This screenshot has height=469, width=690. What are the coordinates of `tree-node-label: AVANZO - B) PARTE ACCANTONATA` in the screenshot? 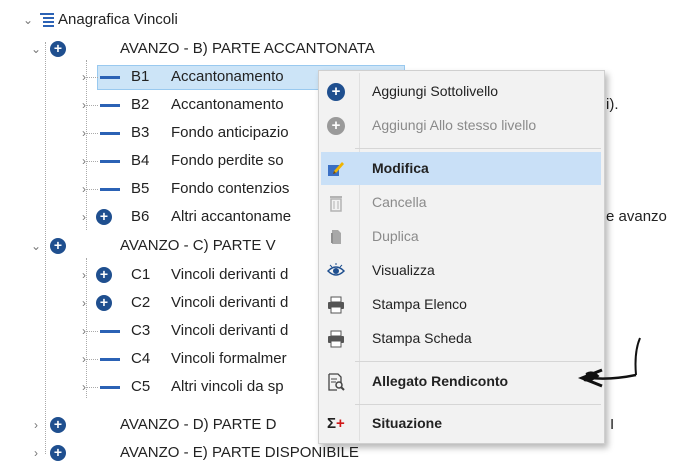 It's located at (247, 48).